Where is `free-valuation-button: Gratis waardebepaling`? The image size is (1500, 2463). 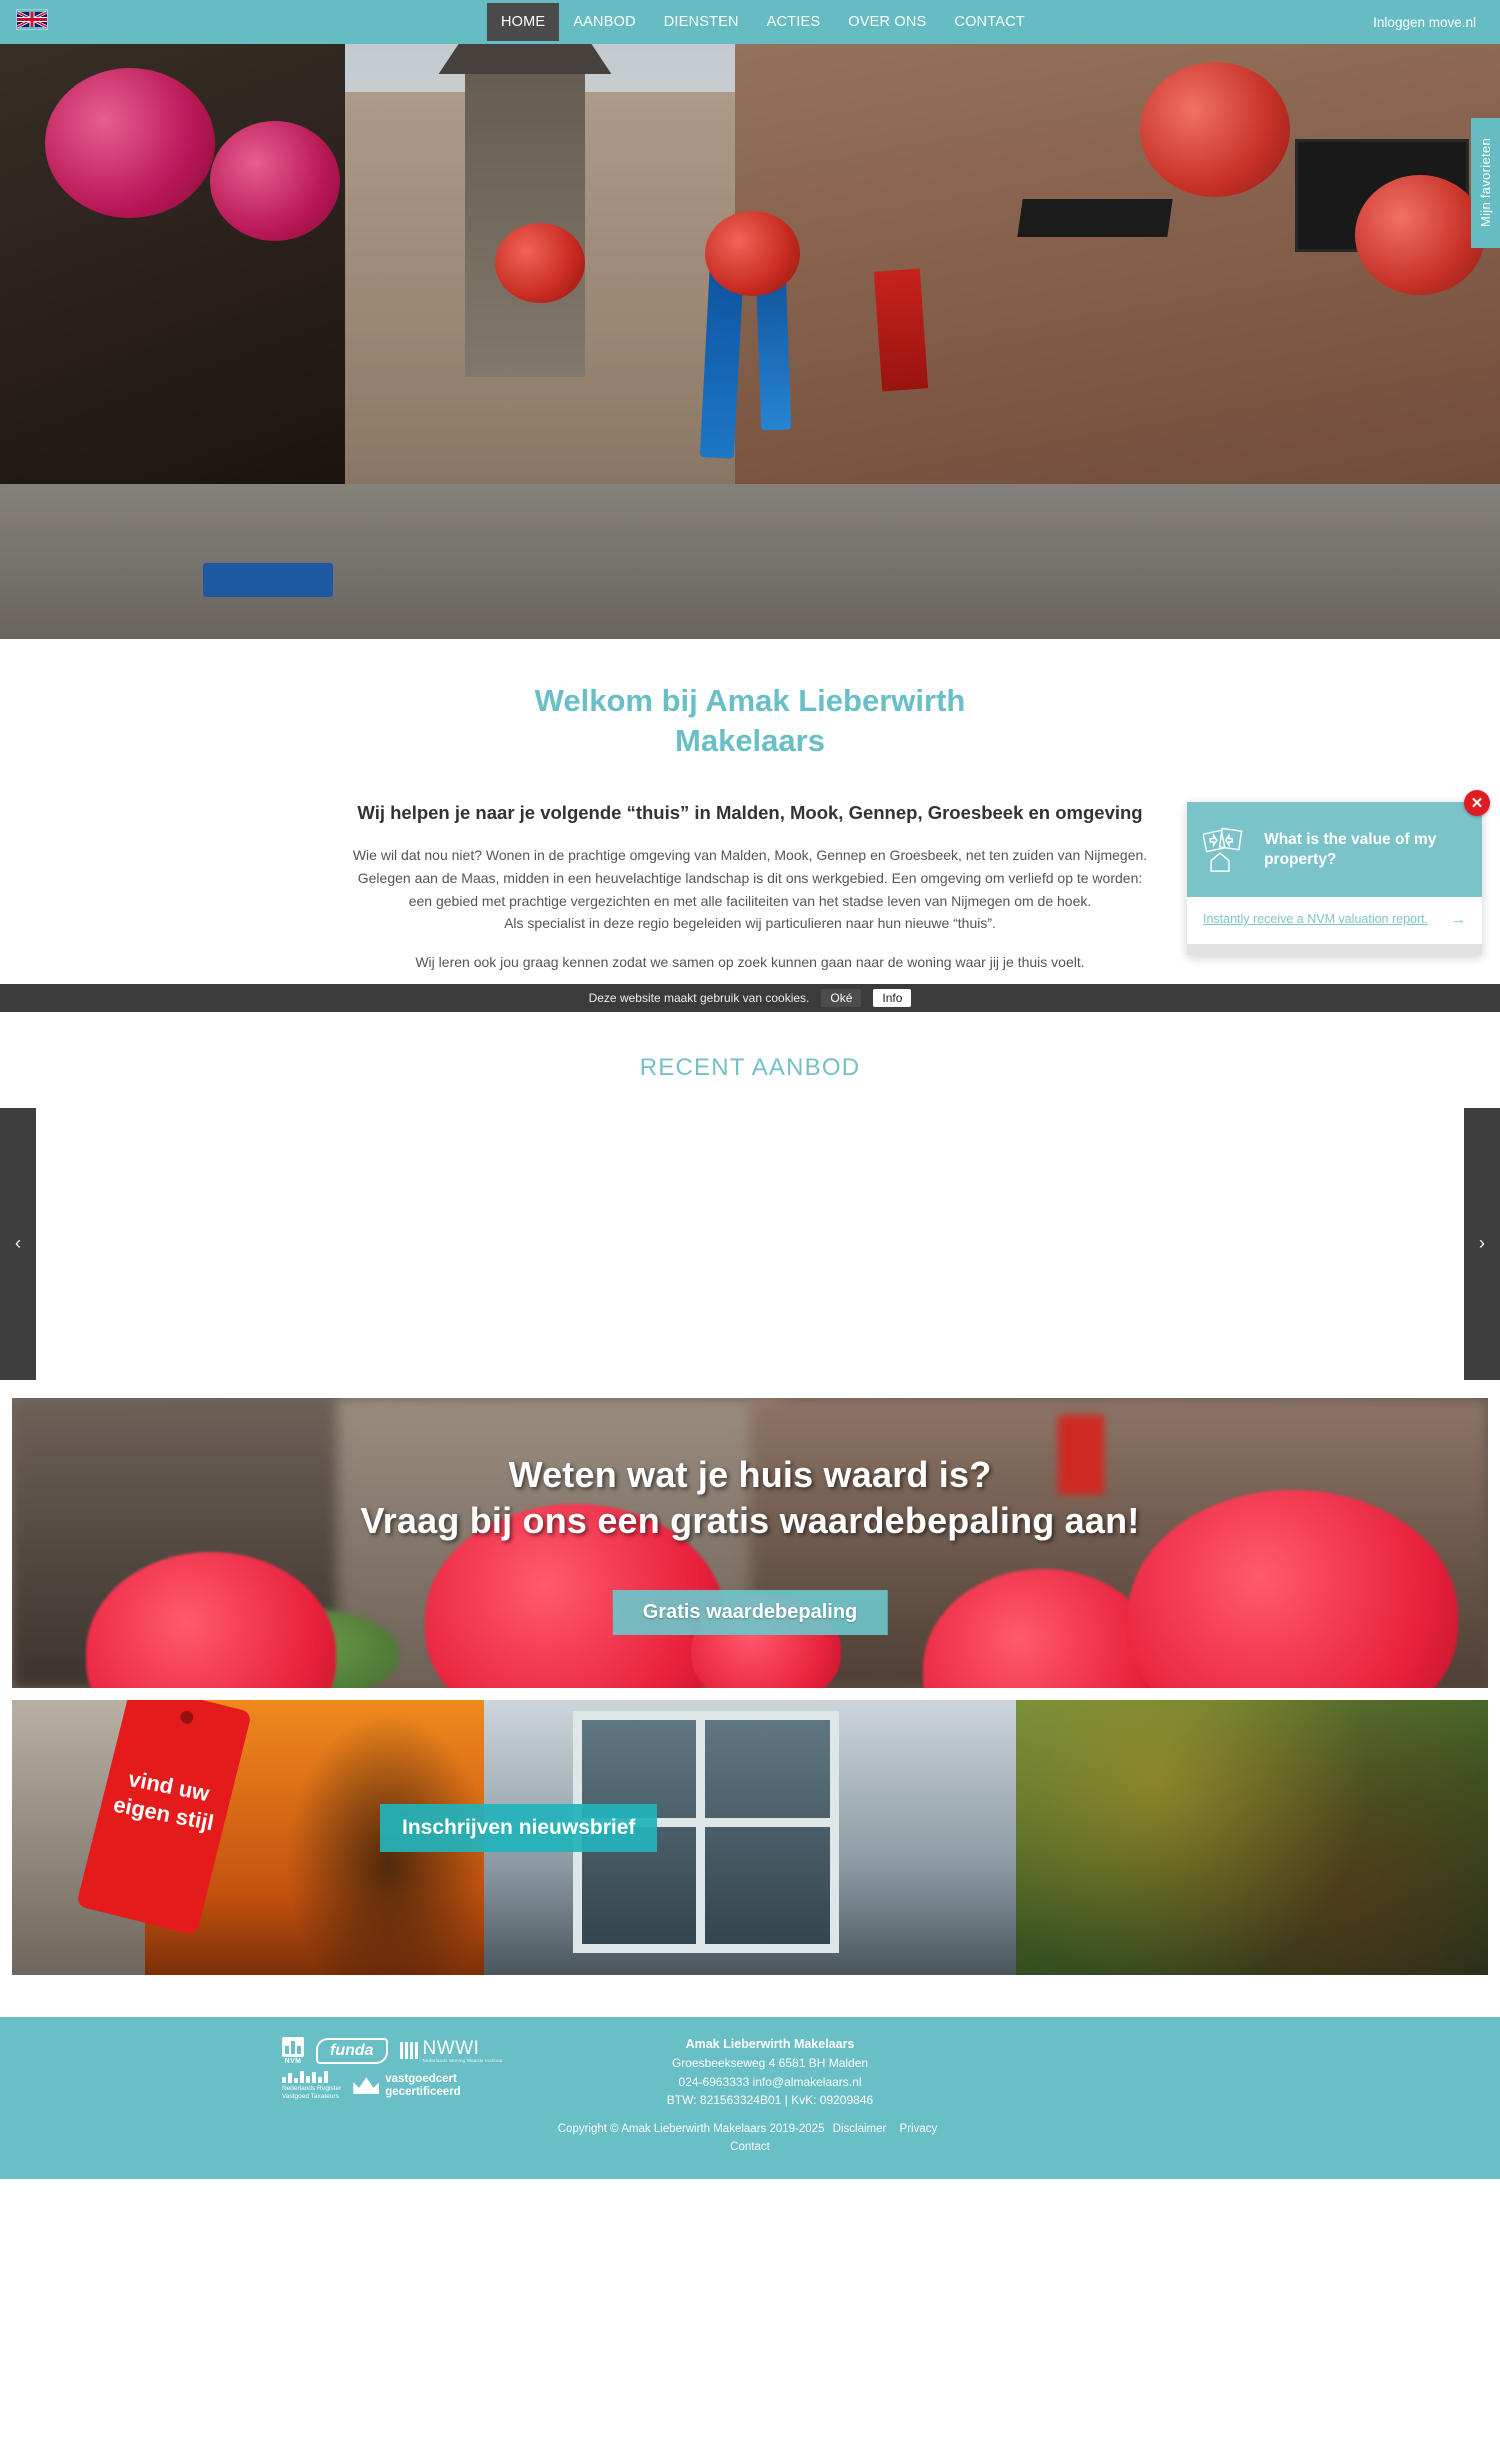
free-valuation-button: Gratis waardebepaling is located at coordinates (750, 1612).